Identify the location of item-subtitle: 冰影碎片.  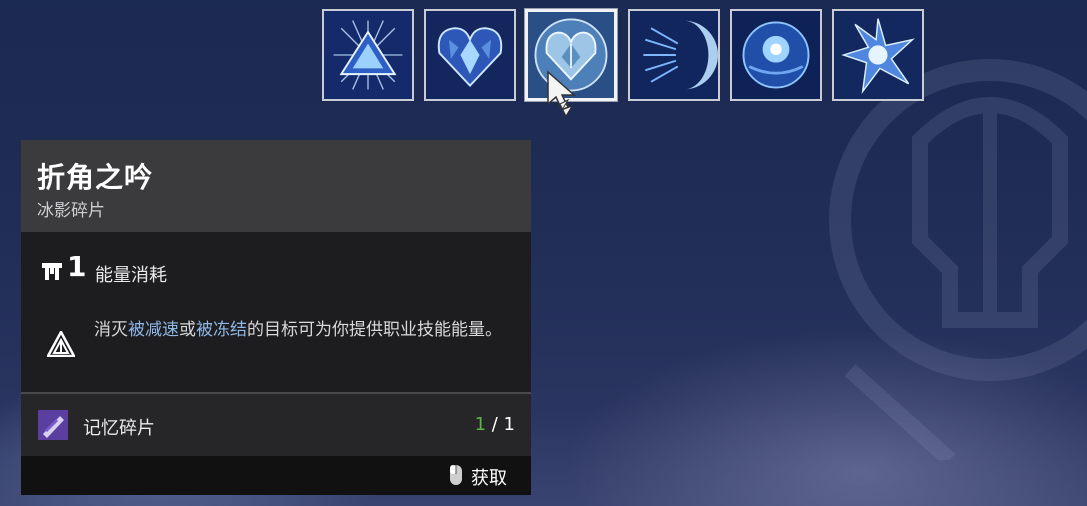
(71, 211).